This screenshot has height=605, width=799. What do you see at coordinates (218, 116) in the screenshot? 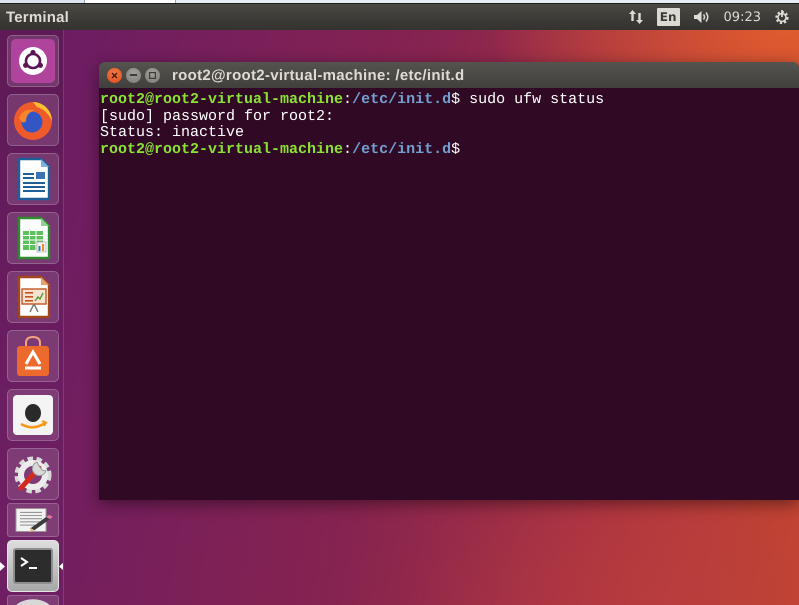
I see `terminal-line: [sudo] password for root2:` at bounding box center [218, 116].